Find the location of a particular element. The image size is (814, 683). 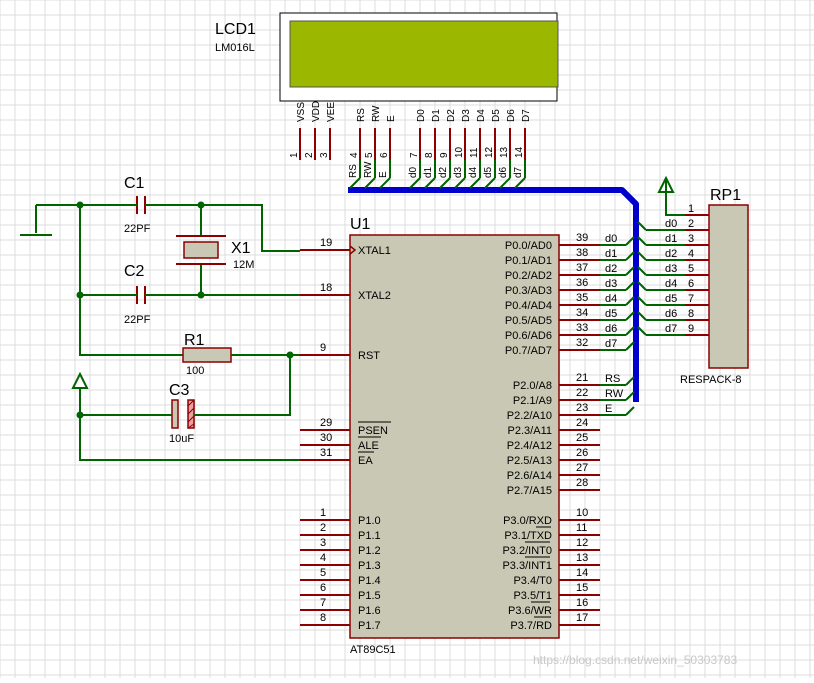

rpack-net-label: d7 is located at coordinates (671, 329).